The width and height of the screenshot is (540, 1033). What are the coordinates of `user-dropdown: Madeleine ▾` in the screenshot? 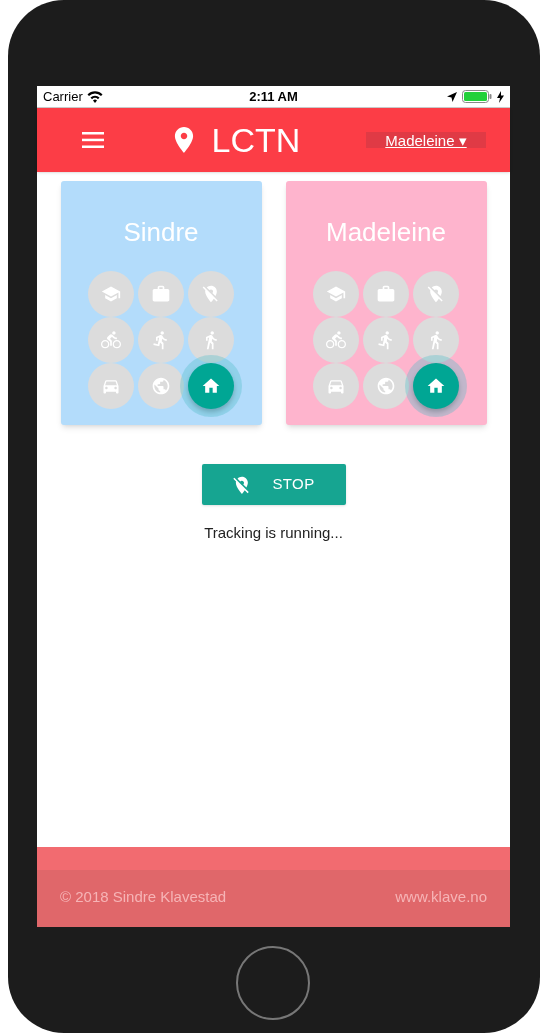 It's located at (426, 140).